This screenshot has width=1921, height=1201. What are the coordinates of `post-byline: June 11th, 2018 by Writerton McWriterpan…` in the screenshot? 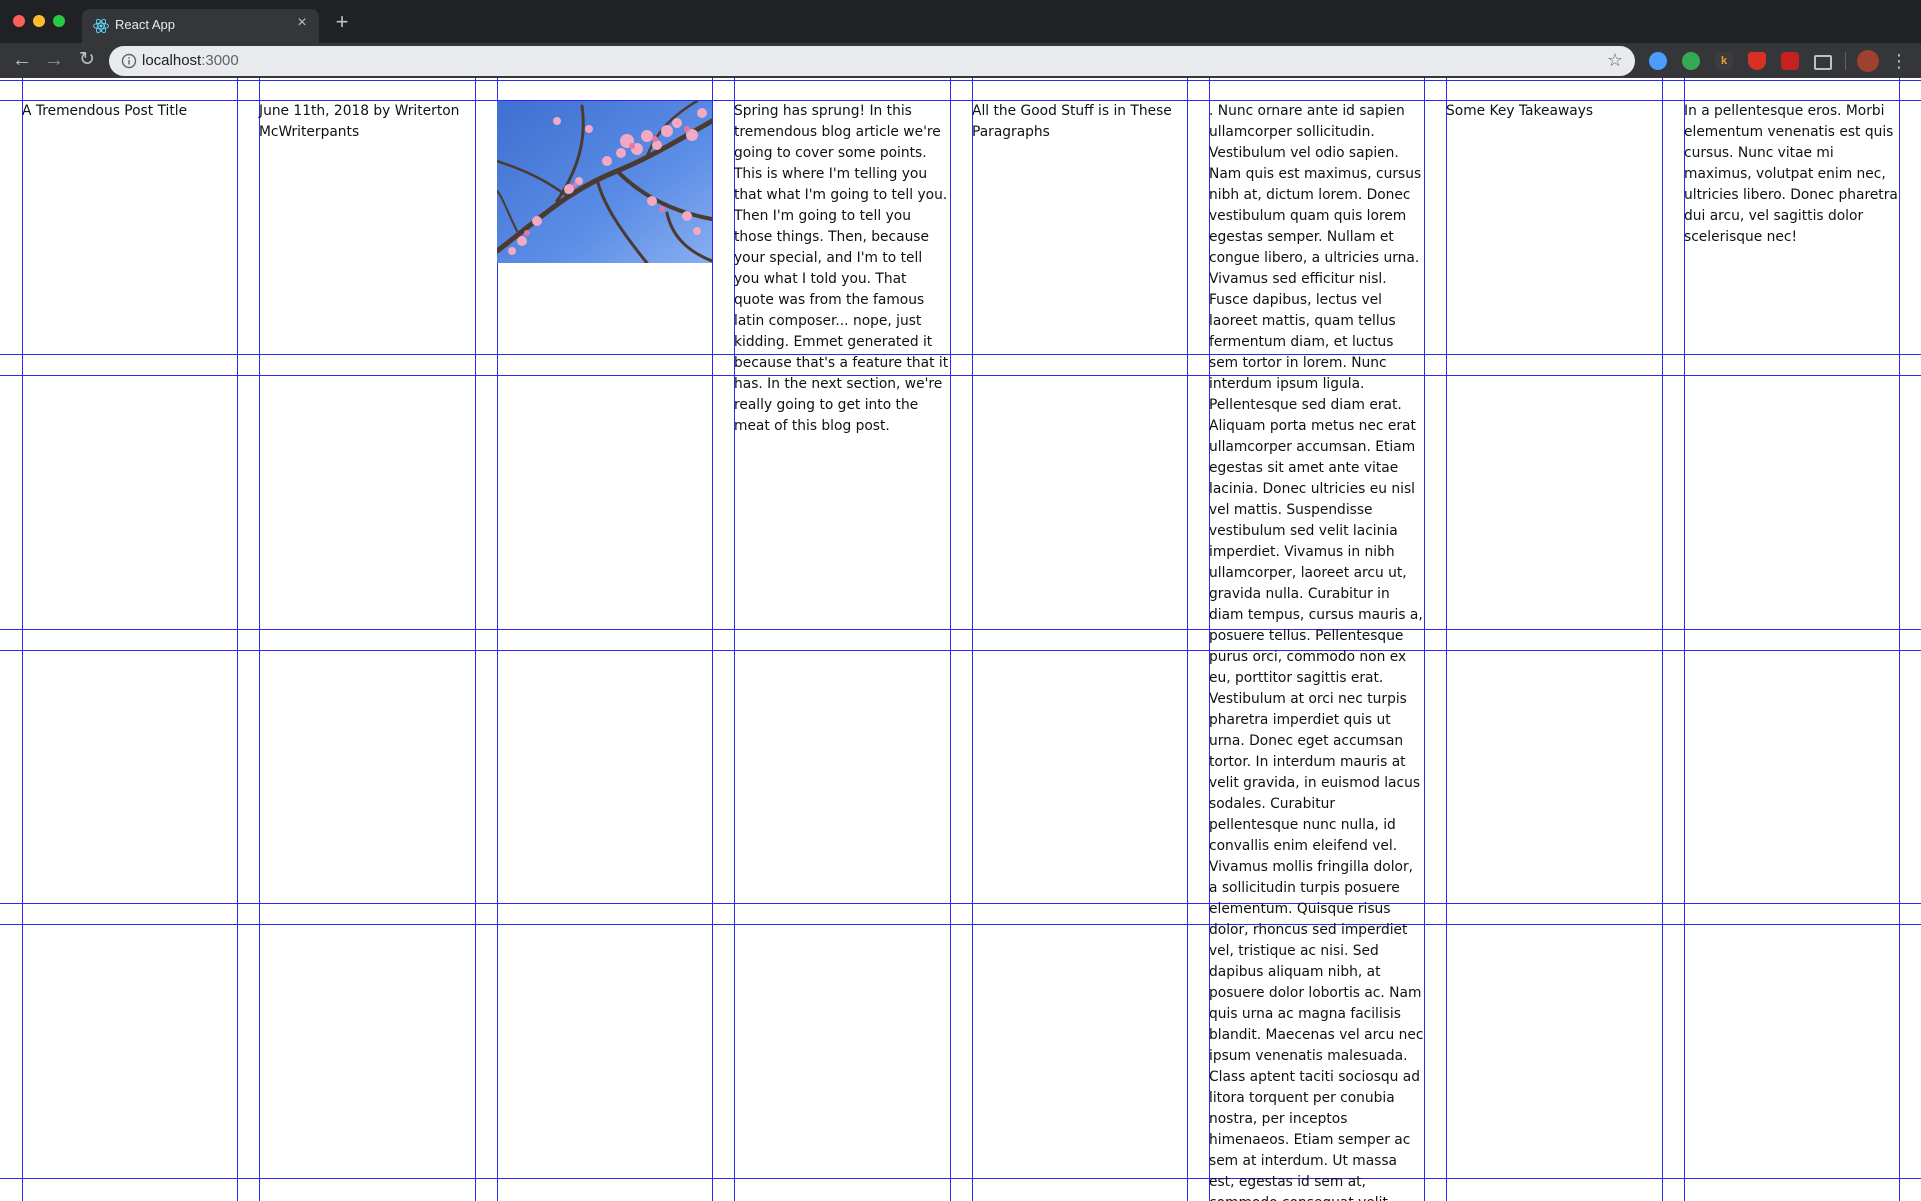 It's located at (359, 121).